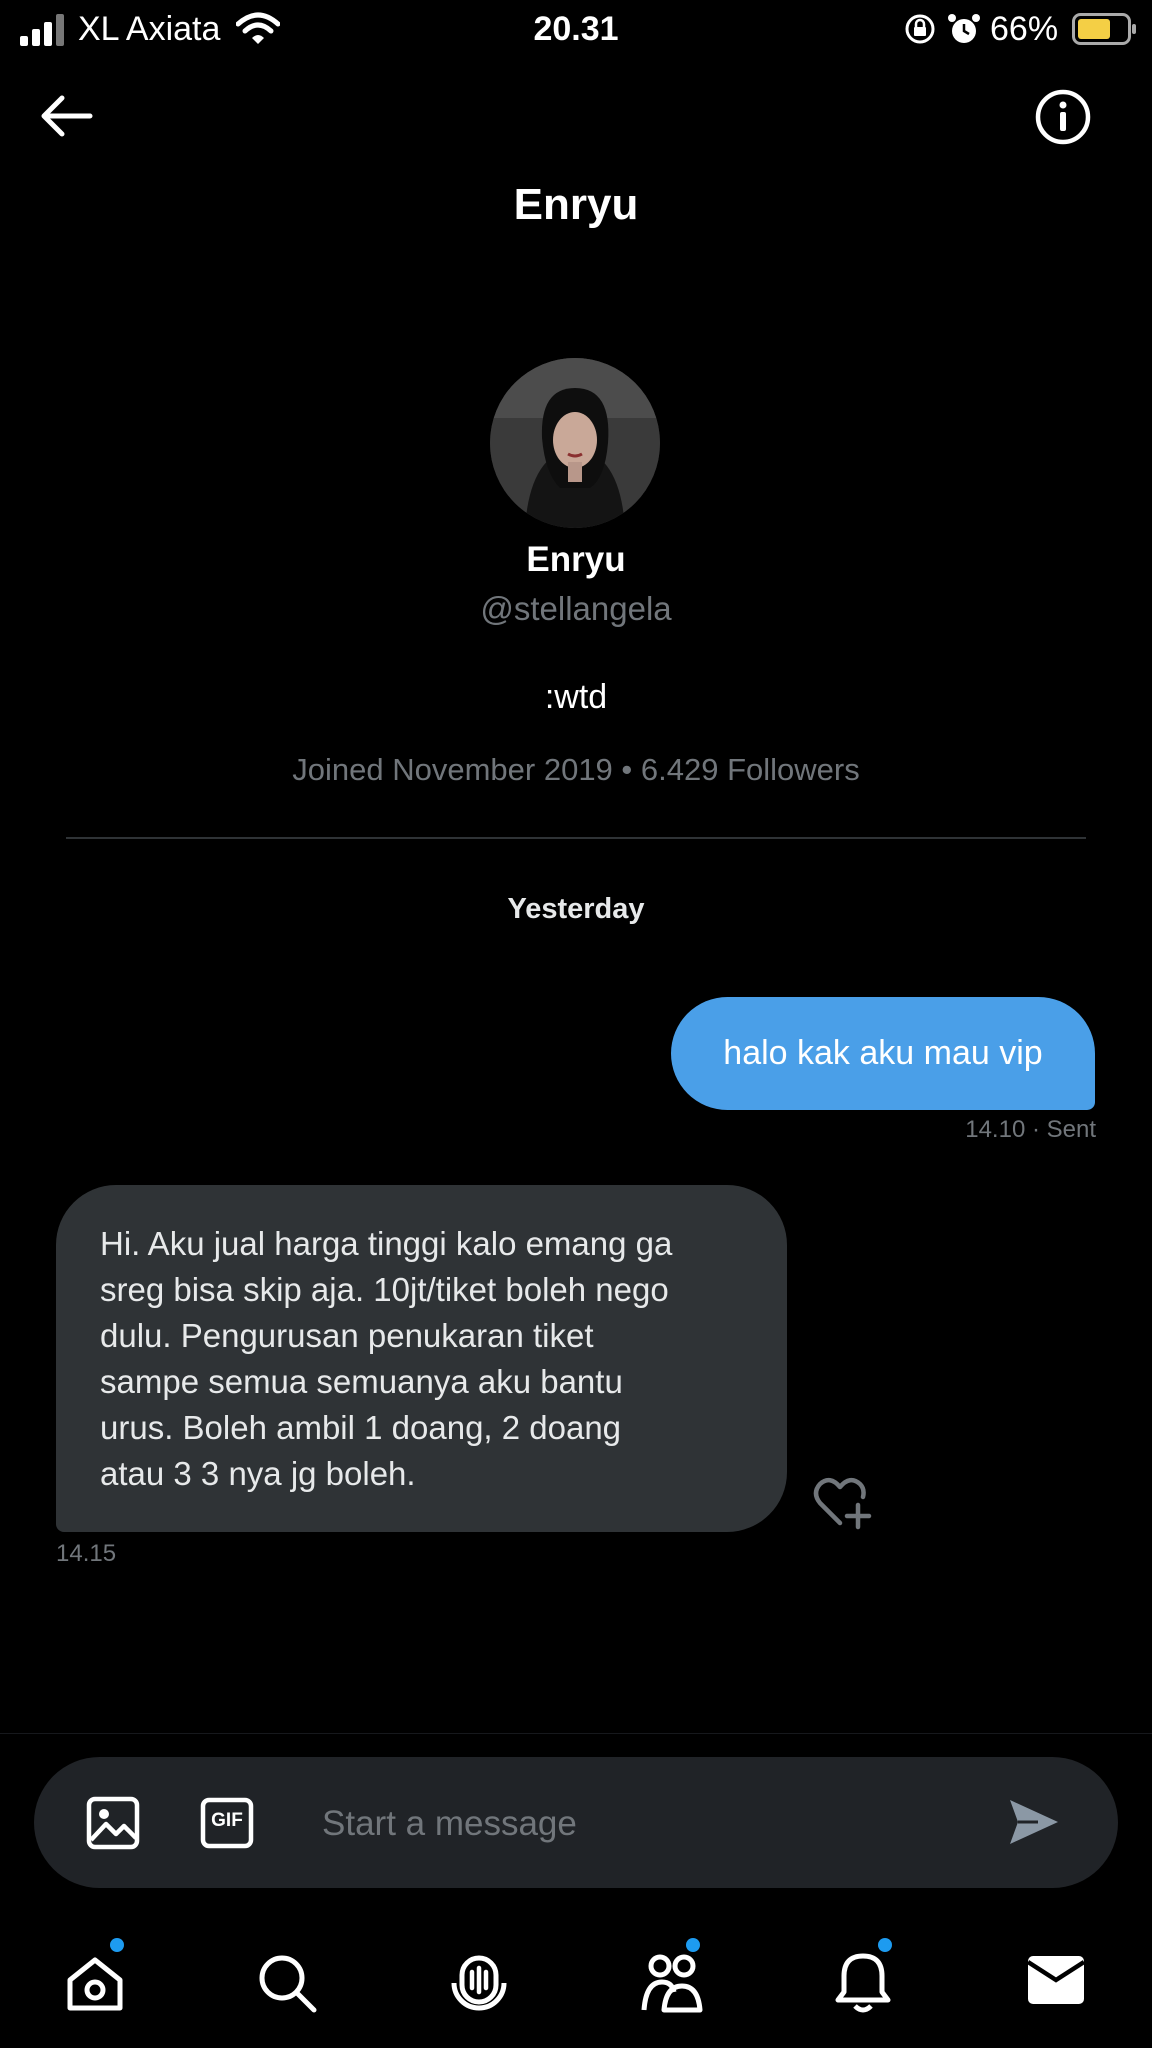  Describe the element at coordinates (1030, 1129) in the screenshot. I see `sent-message-meta: 14.10 · Sent` at that location.